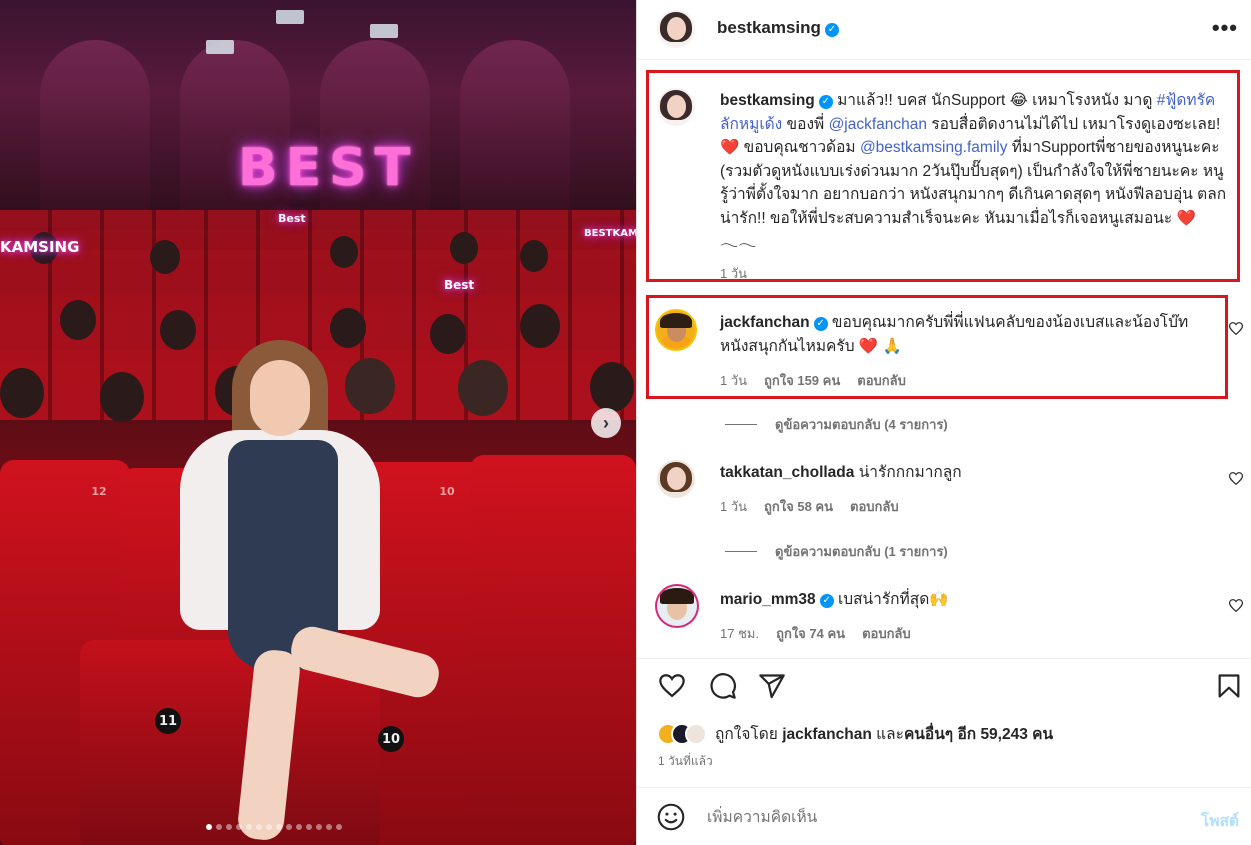 The height and width of the screenshot is (845, 1251). I want to click on seat-number: 11, so click(168, 721).